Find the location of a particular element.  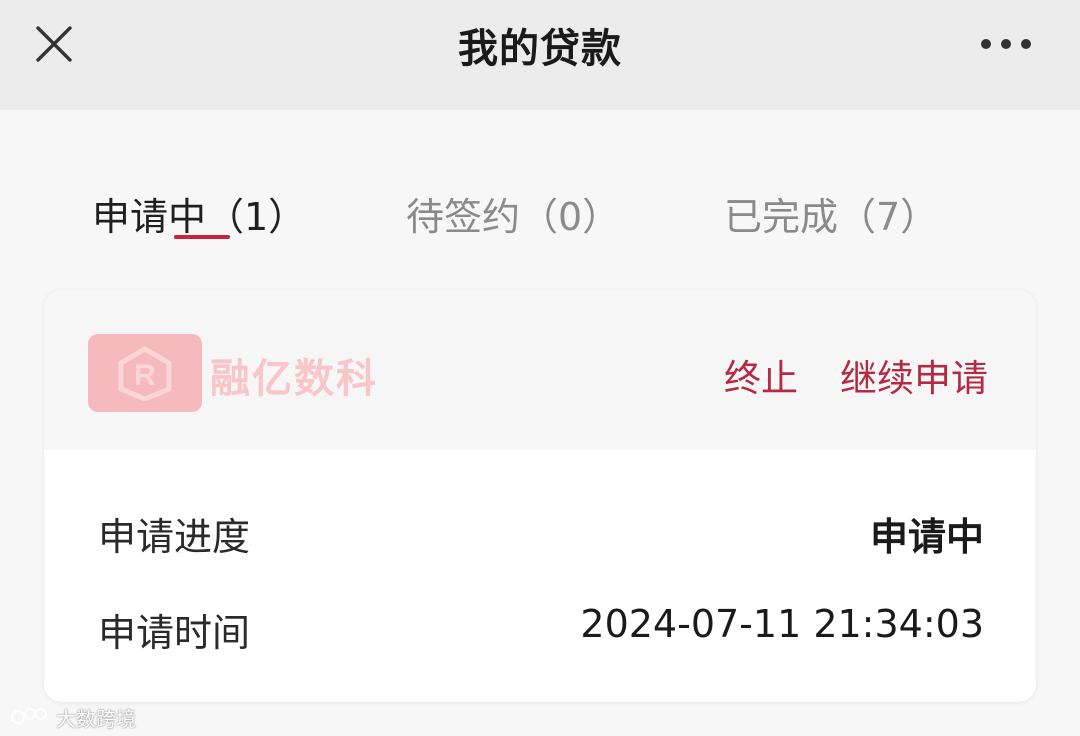

footer-watermark: 大数跨境 is located at coordinates (73, 717).